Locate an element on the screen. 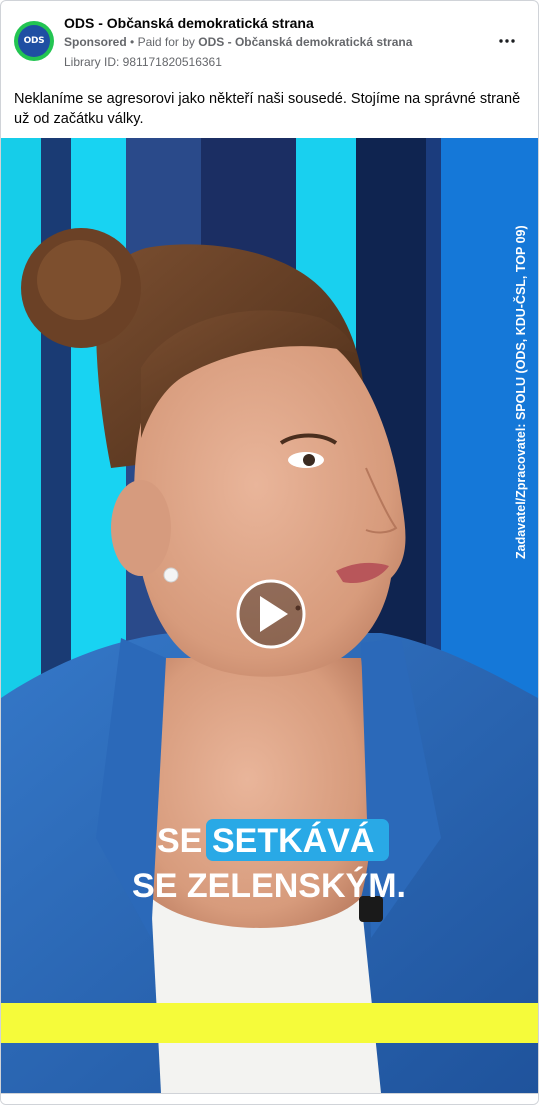 The width and height of the screenshot is (539, 1105). caption-word-se: SE is located at coordinates (179, 841).